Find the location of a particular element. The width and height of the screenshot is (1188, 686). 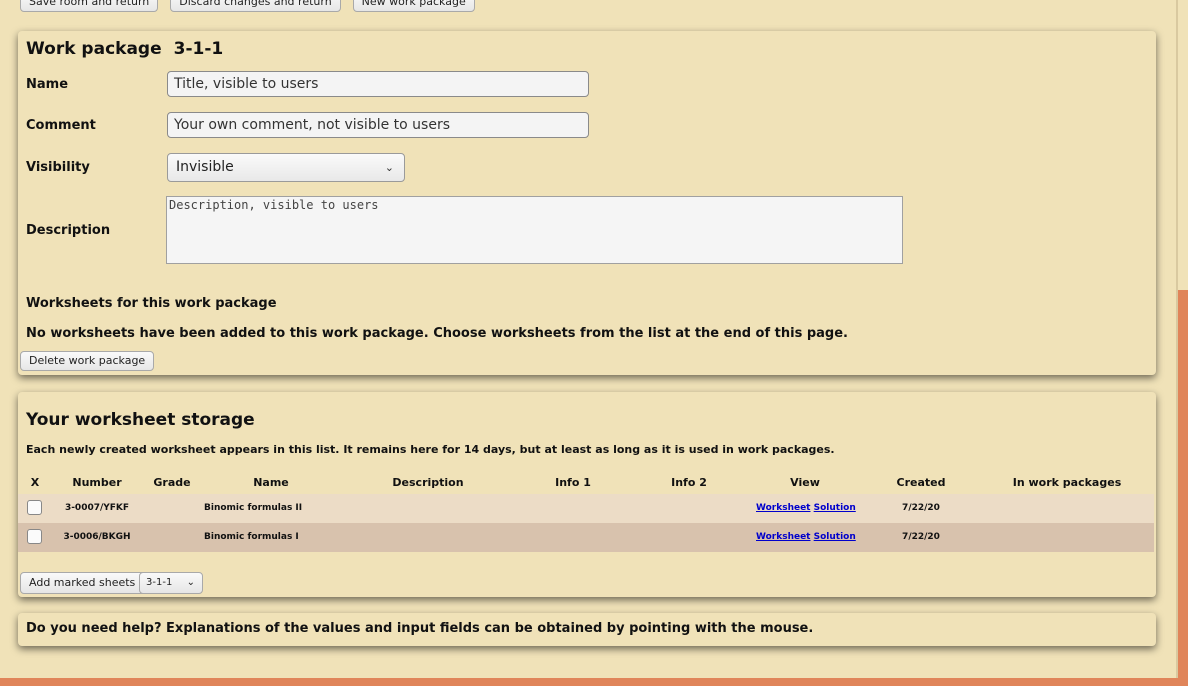

col-in-packages: In work packages is located at coordinates (1067, 482).